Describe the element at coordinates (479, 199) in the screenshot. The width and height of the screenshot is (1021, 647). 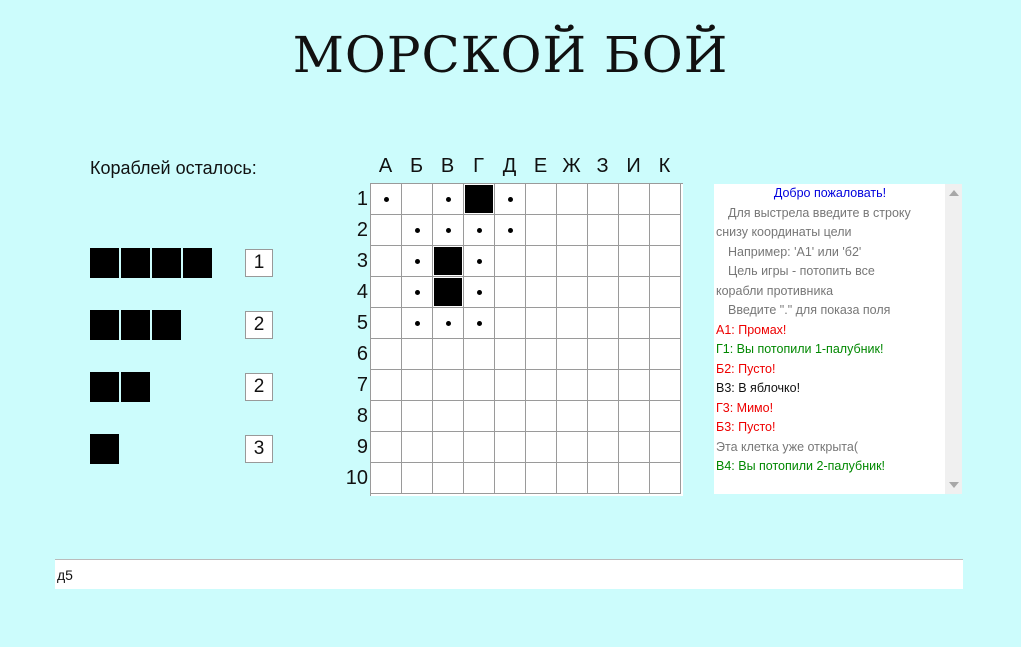
I see `hit-marker` at that location.